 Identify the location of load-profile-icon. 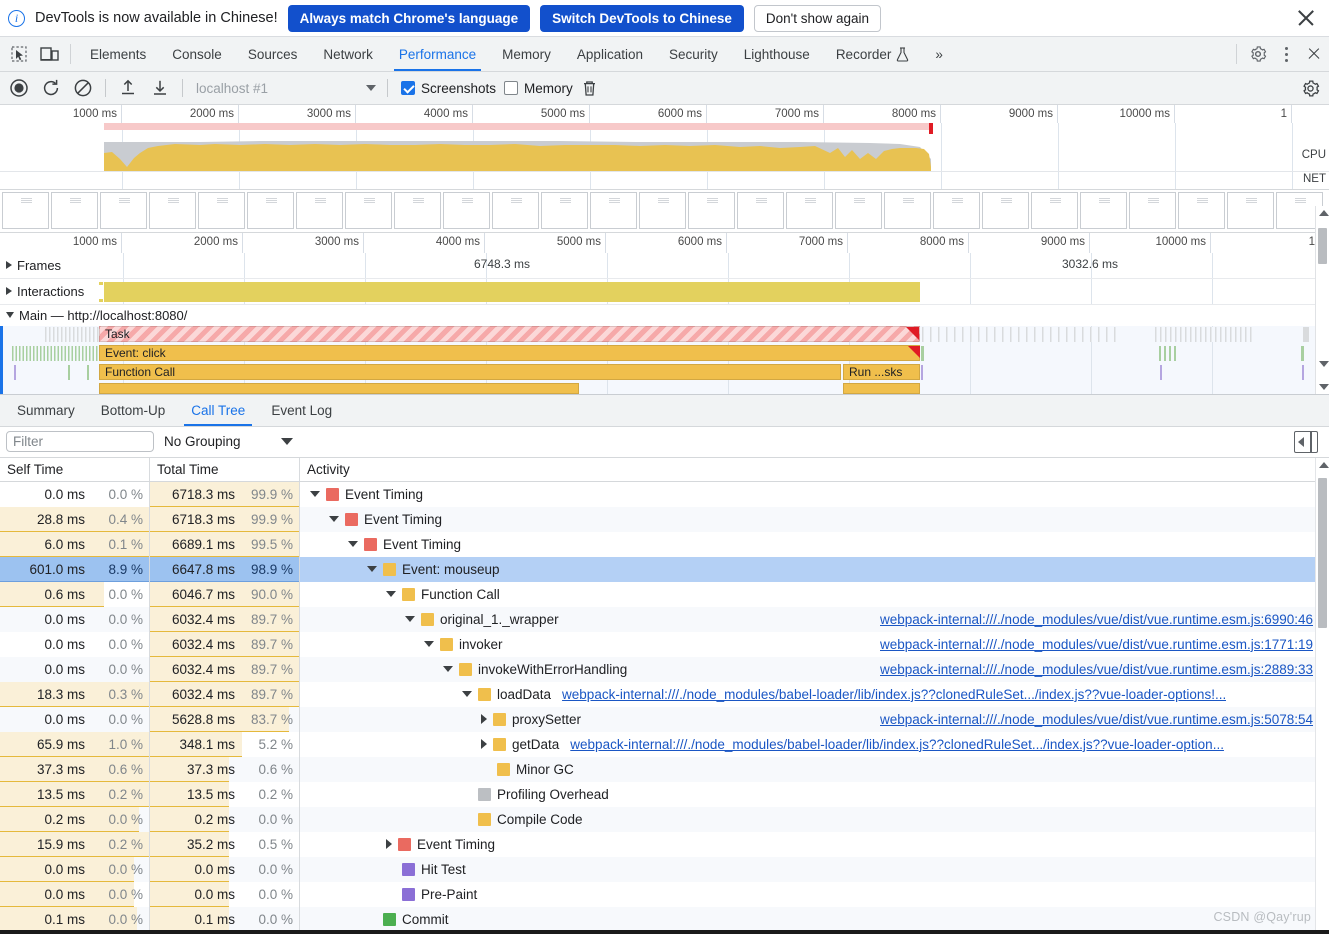
(128, 88).